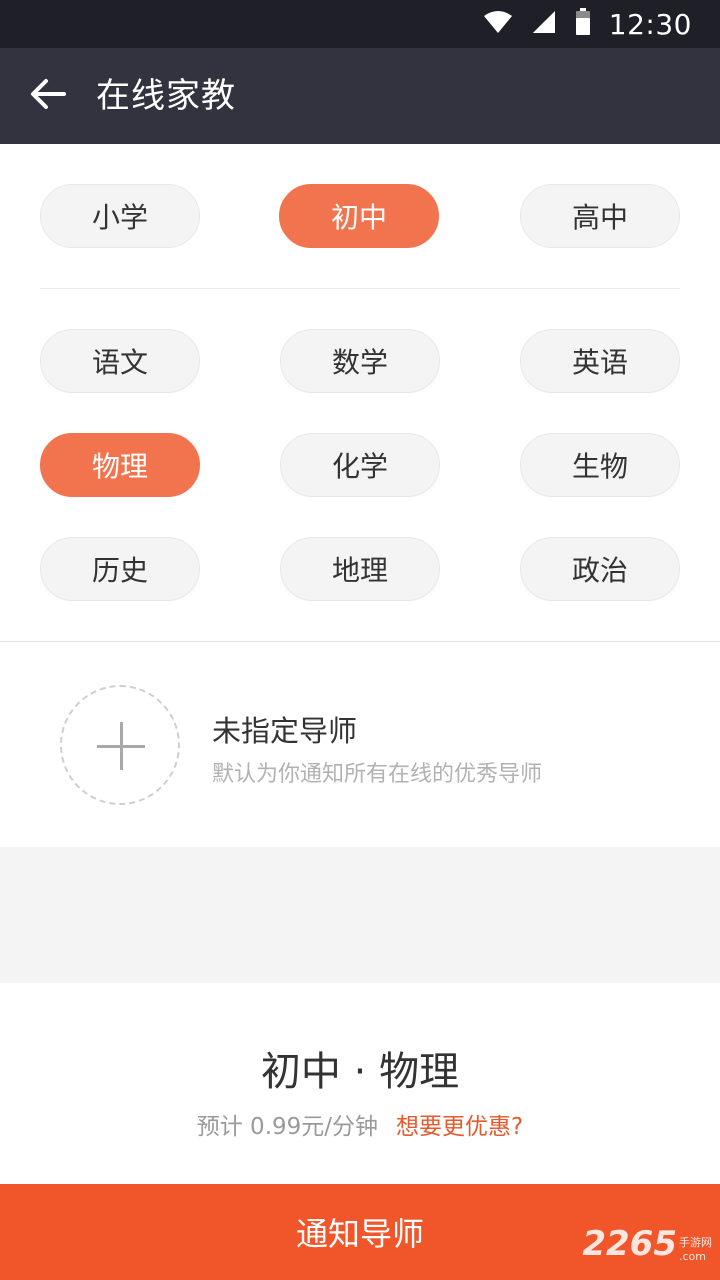 The width and height of the screenshot is (720, 1280). Describe the element at coordinates (377, 774) in the screenshot. I see `tutor-subtitle: 默认为你通知所有在线的优秀导师` at that location.